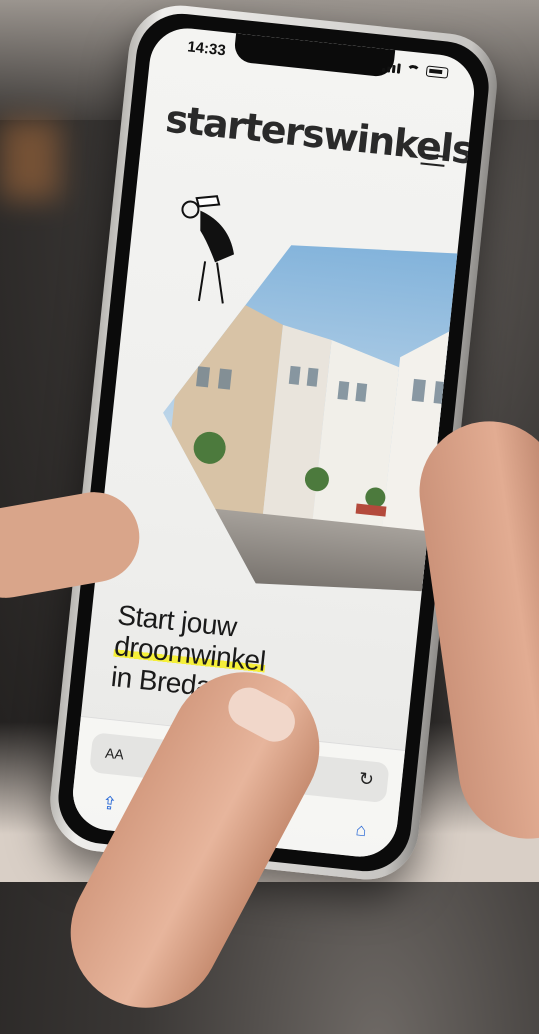 This screenshot has width=539, height=1034. I want to click on status-time: 14:33, so click(206, 49).